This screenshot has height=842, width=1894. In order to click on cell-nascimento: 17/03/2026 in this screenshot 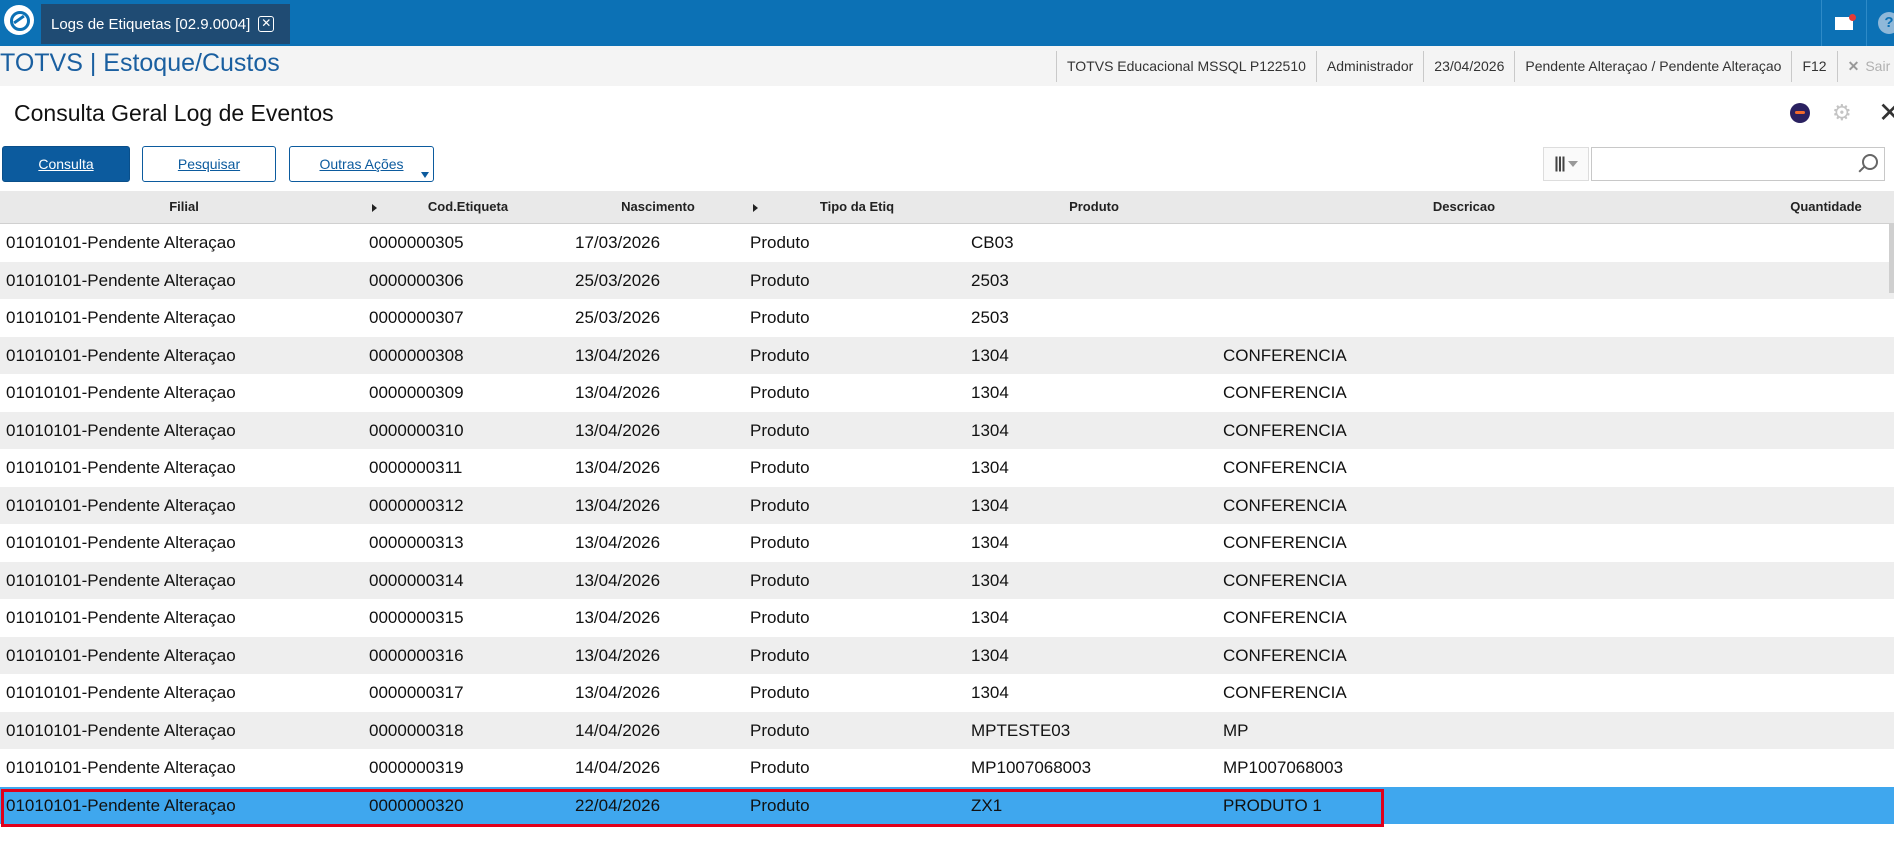, I will do `click(618, 242)`.